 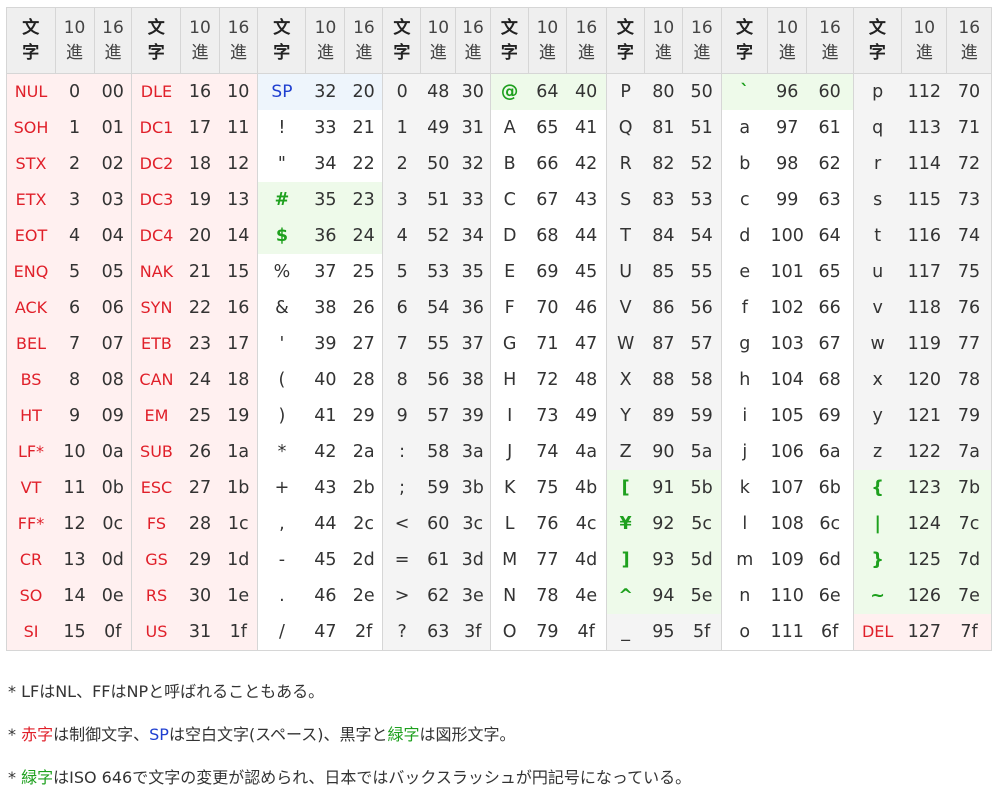 What do you see at coordinates (75, 236) in the screenshot?
I see `decimal-cell: 4` at bounding box center [75, 236].